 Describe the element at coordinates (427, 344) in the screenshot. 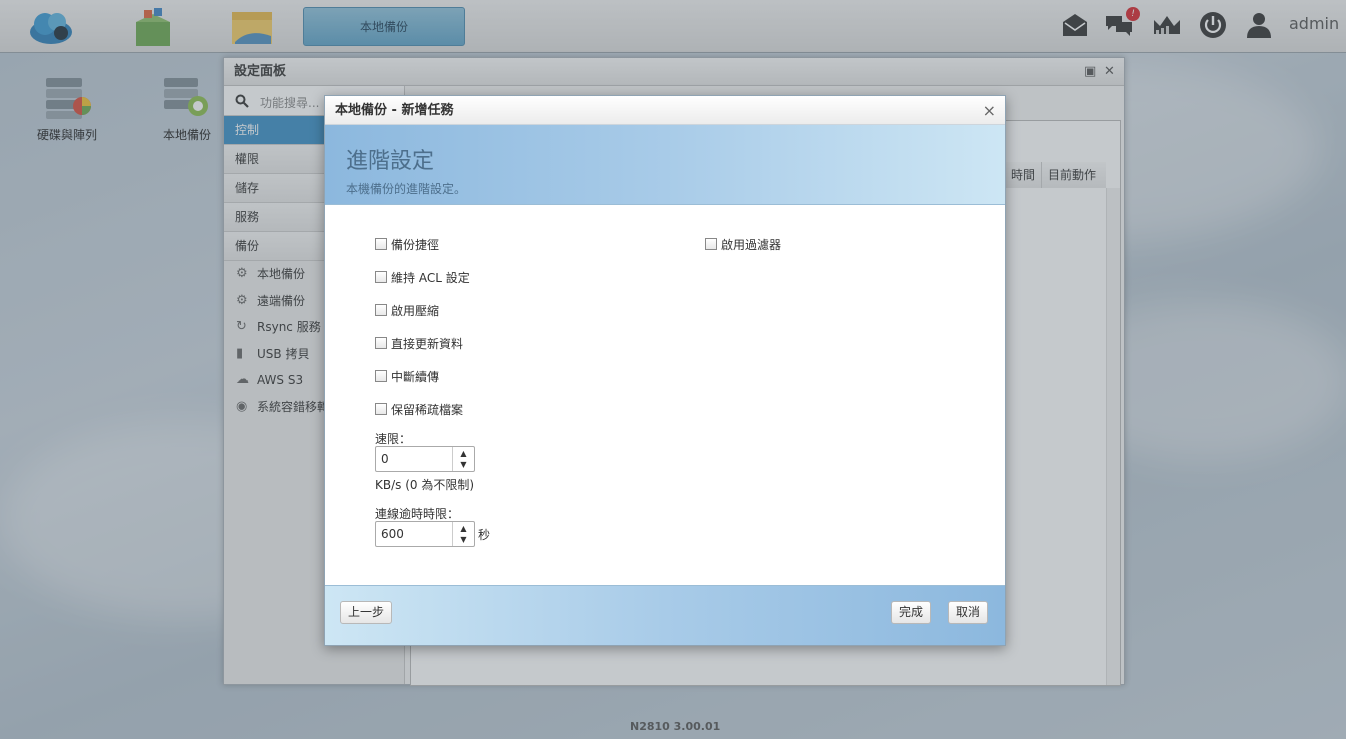

I see `checkbox-label: 直接更新資料` at that location.